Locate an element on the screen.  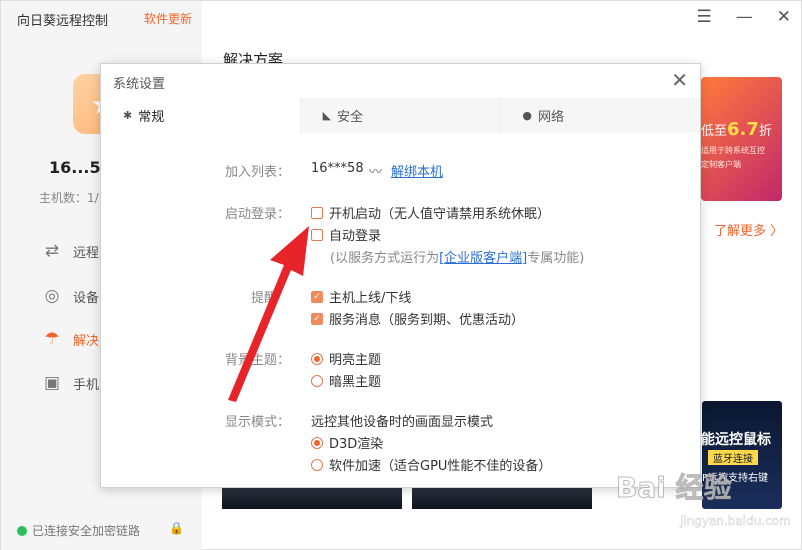
option-label: 服务消息（服务到期、优惠活动） is located at coordinates (427, 320).